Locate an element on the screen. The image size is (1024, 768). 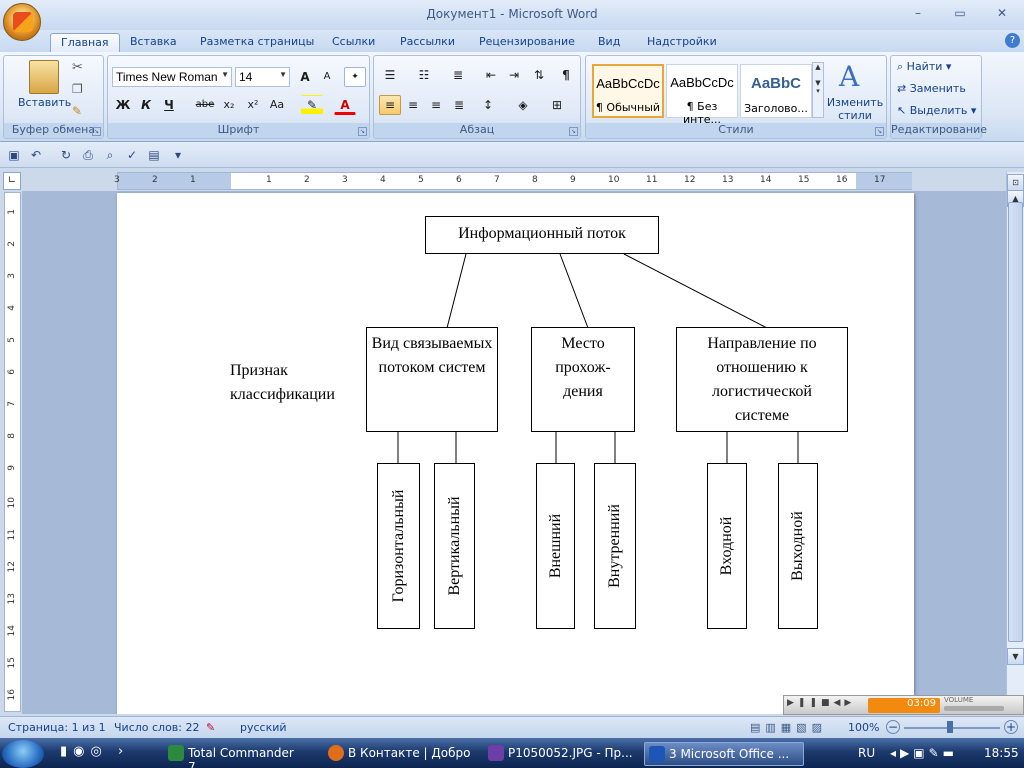
subscript-button: x₂ is located at coordinates (229, 105).